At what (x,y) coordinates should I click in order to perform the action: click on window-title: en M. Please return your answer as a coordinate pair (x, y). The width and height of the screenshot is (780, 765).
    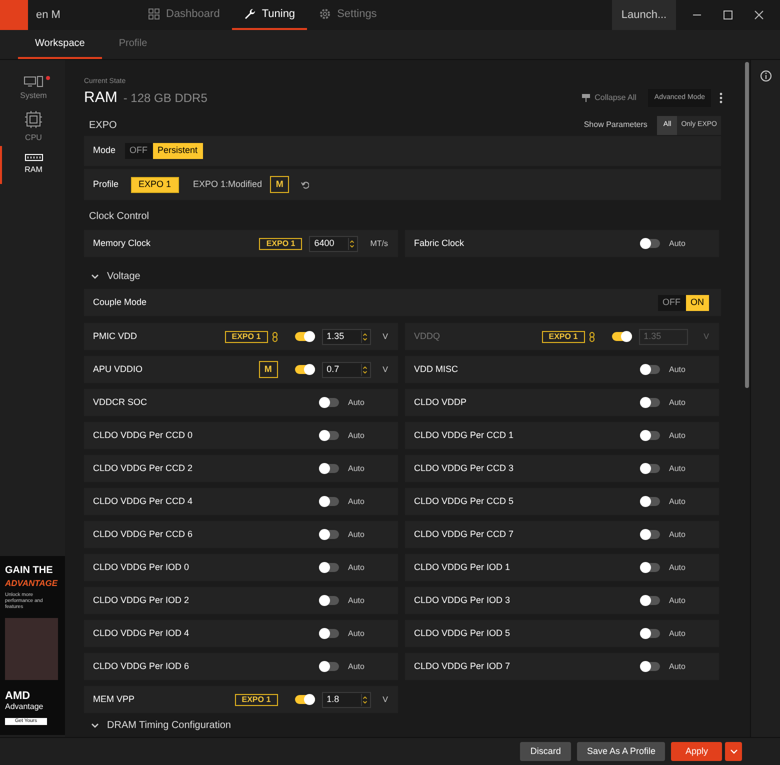
    Looking at the image, I should click on (49, 15).